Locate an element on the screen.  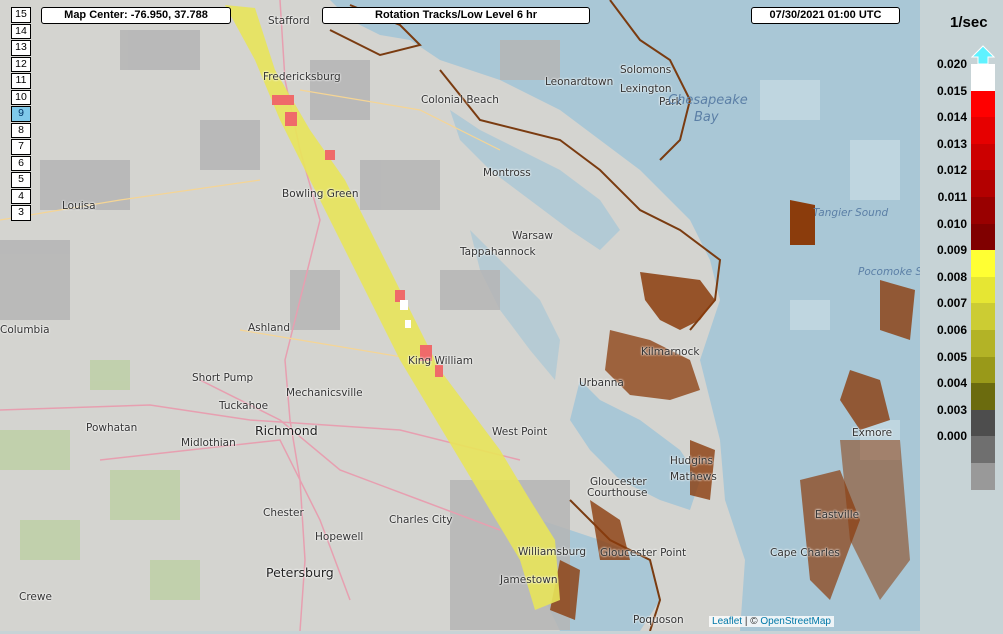
map-attribution: Leaflet | © OpenStreetMap is located at coordinates (771, 621).